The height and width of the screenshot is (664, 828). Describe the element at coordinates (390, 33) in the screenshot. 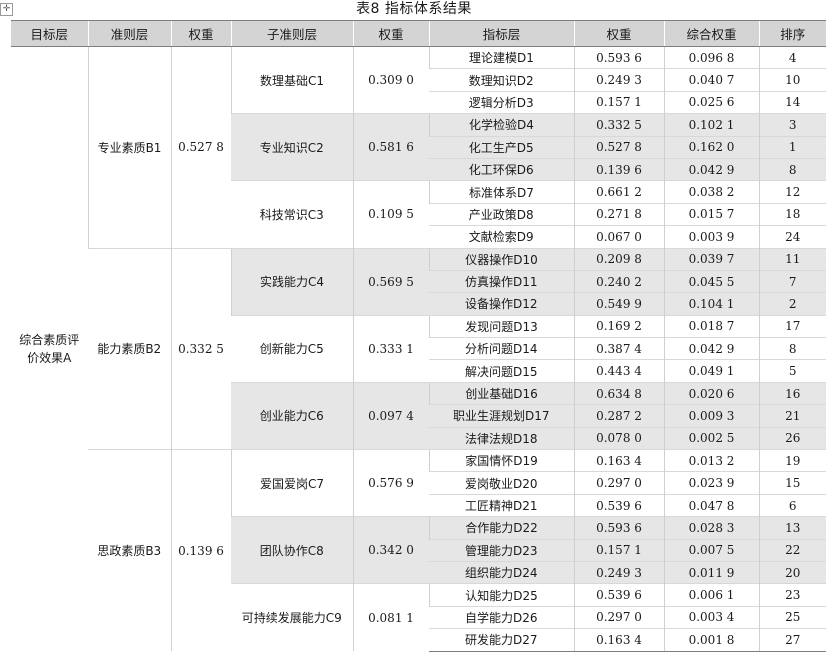

I see `header-sub-criteria-weight: 权重` at that location.